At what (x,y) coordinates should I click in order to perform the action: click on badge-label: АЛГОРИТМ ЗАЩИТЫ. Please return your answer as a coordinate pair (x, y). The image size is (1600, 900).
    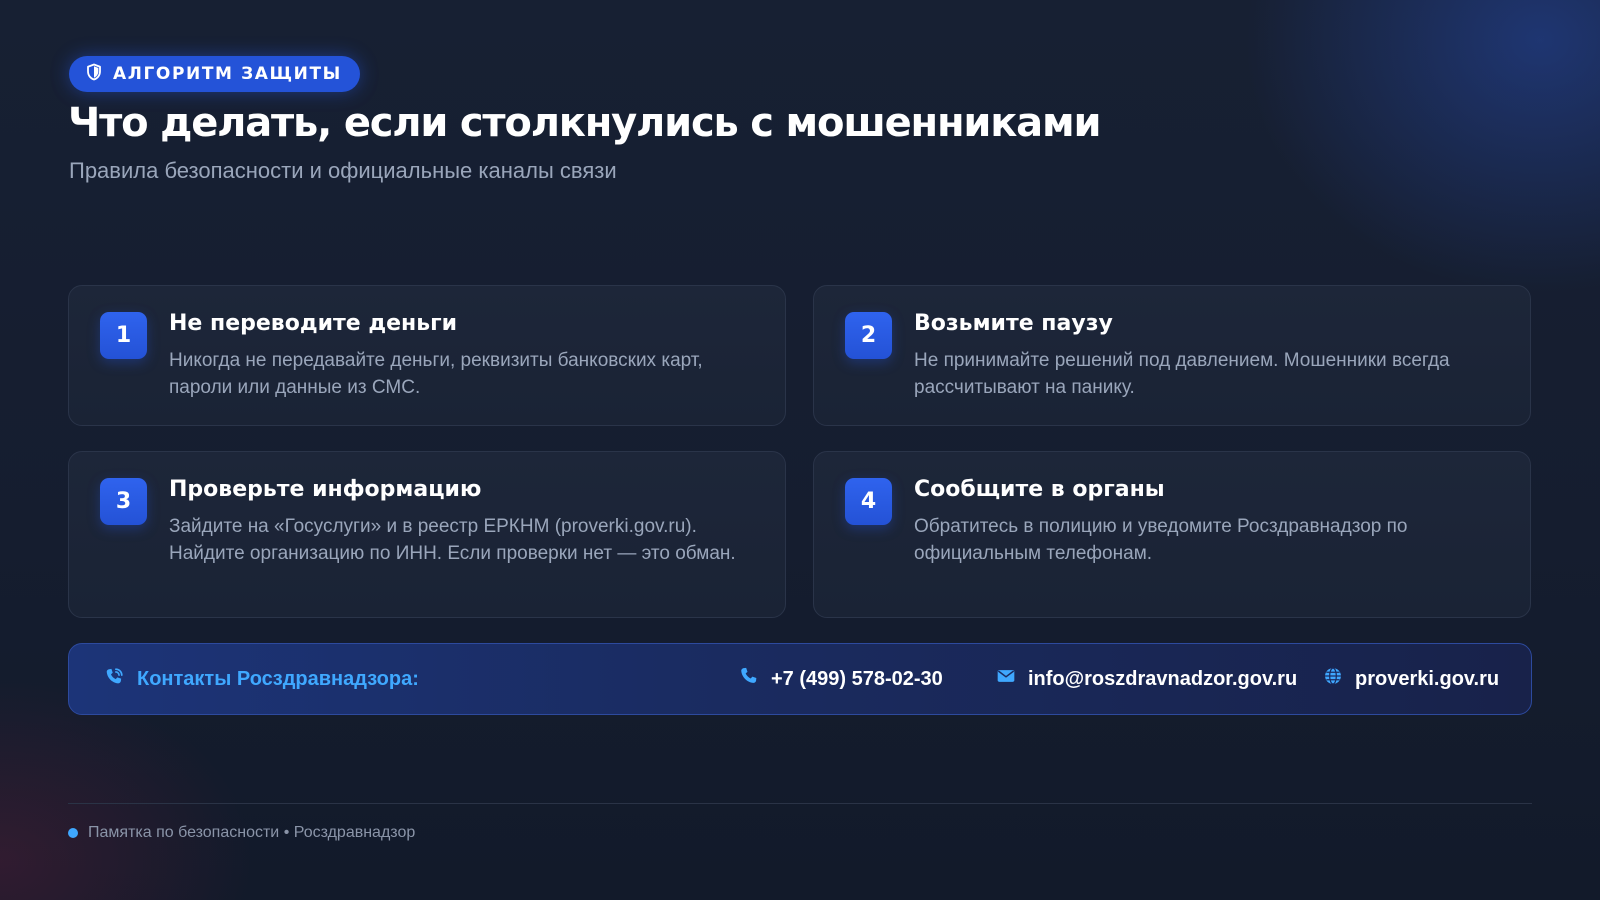
    Looking at the image, I should click on (227, 74).